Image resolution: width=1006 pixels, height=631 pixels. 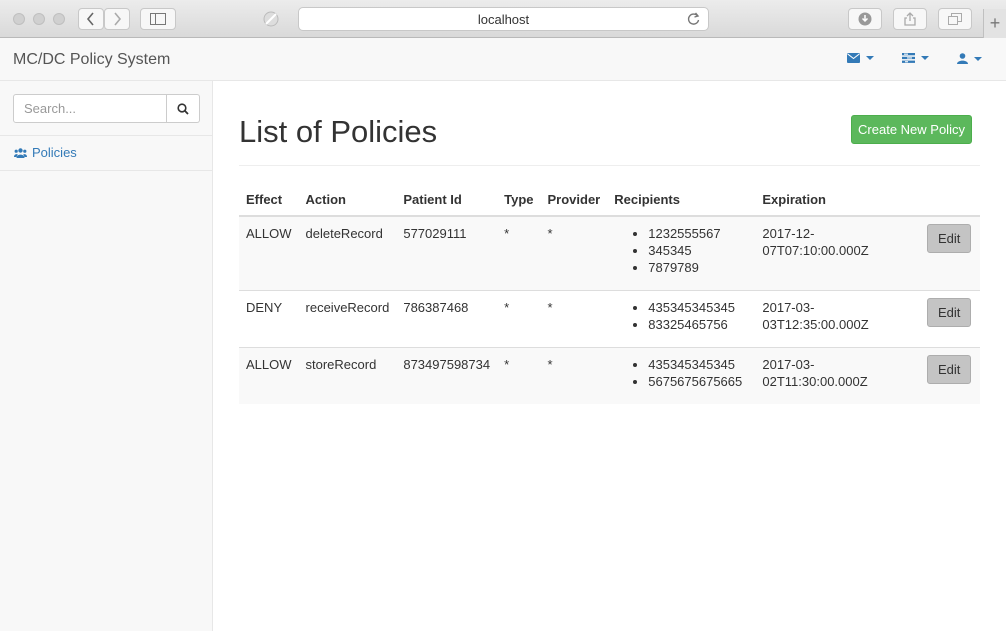 I want to click on users-icon, so click(x=20, y=152).